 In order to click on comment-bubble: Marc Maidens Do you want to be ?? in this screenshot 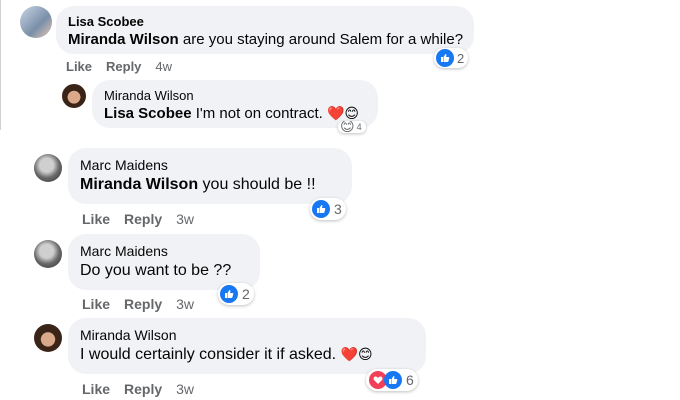, I will do `click(164, 262)`.